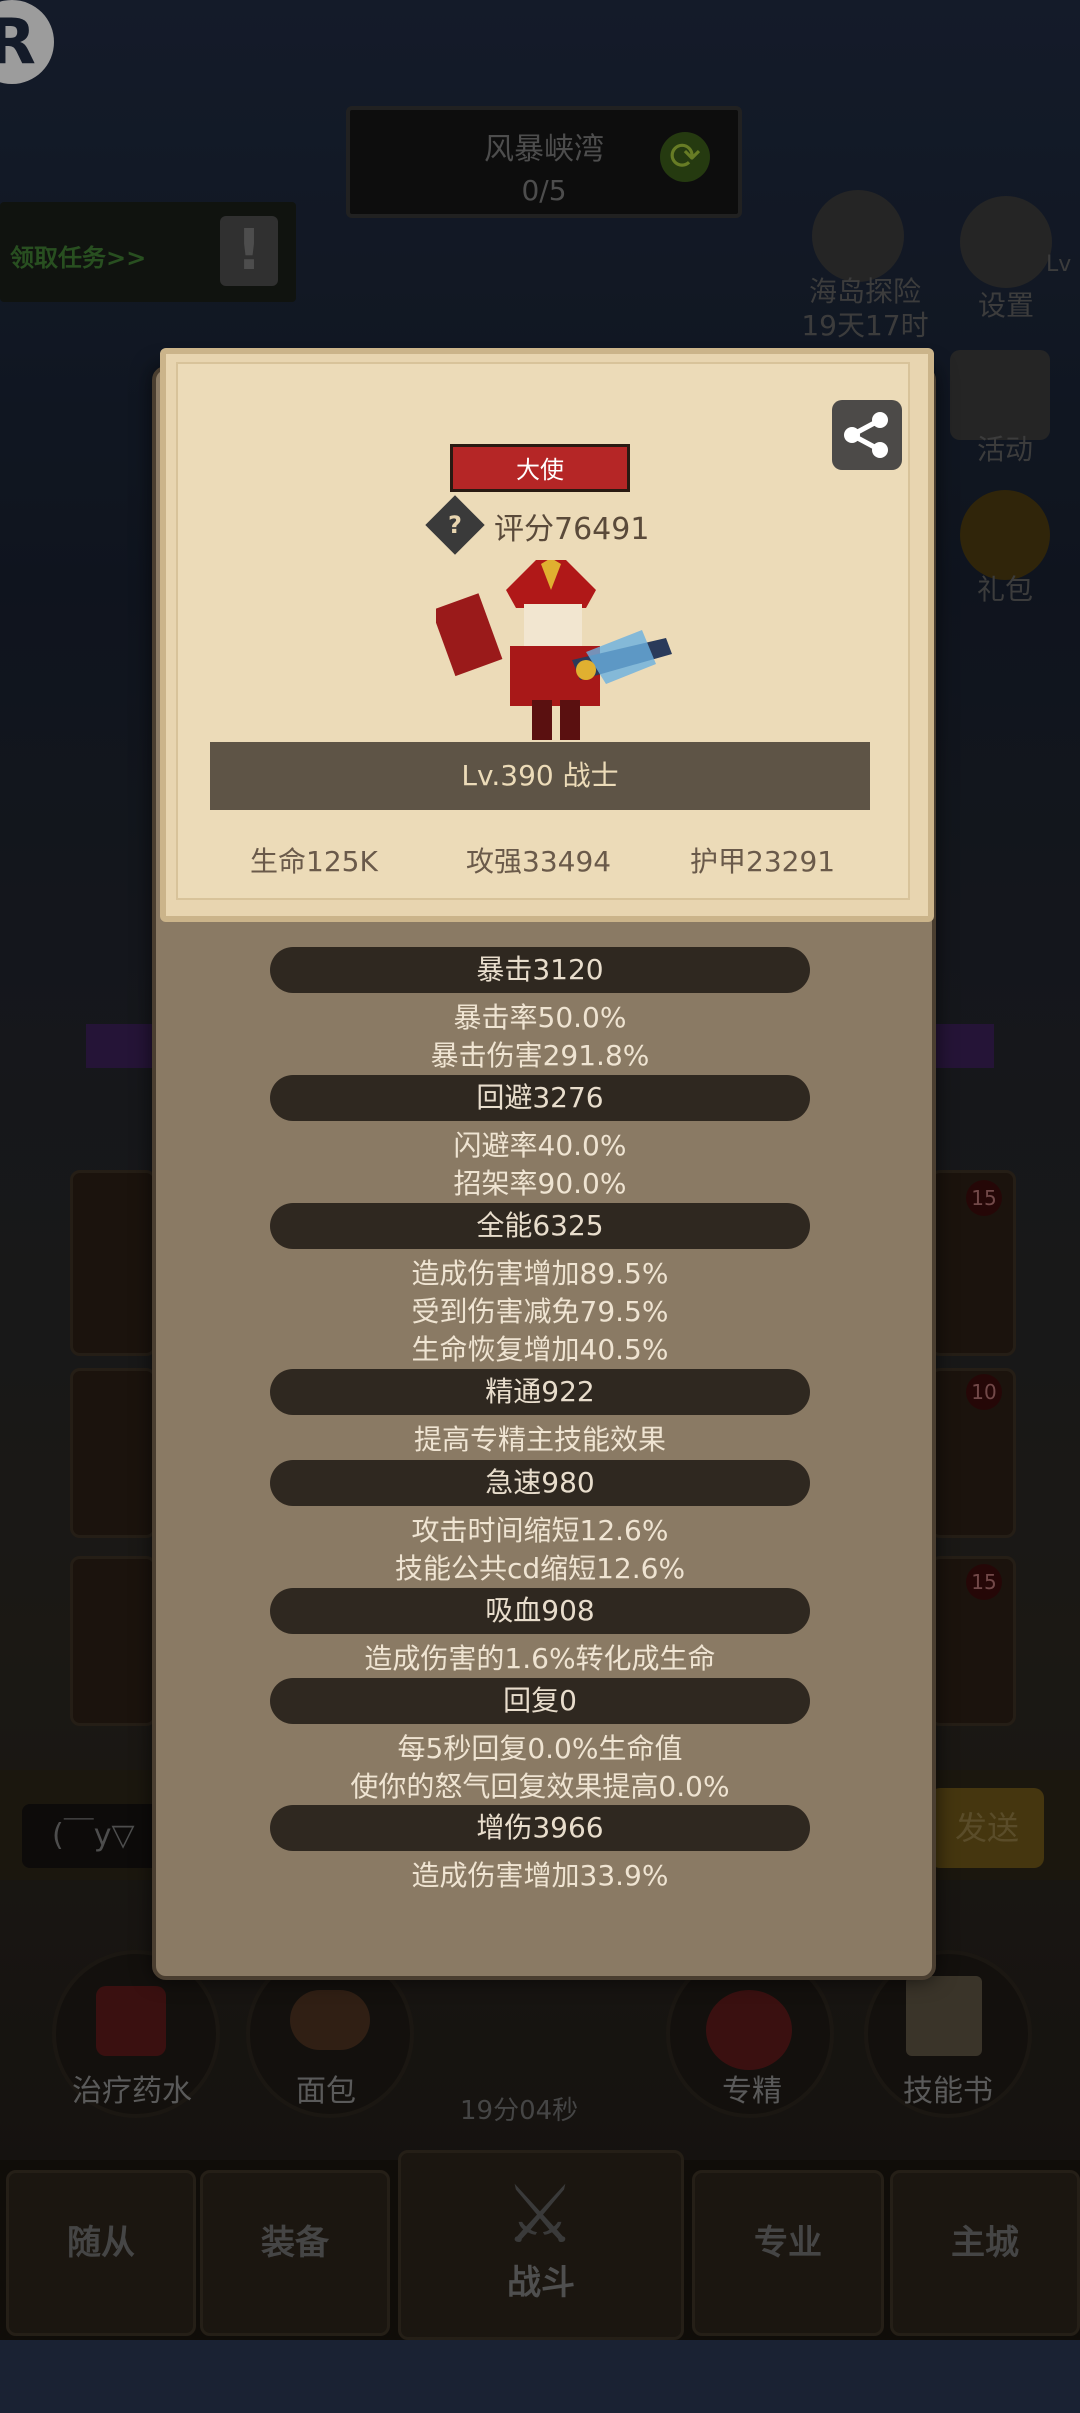  Describe the element at coordinates (540, 1226) in the screenshot. I see `stat-header-versatility: 全能6325` at that location.